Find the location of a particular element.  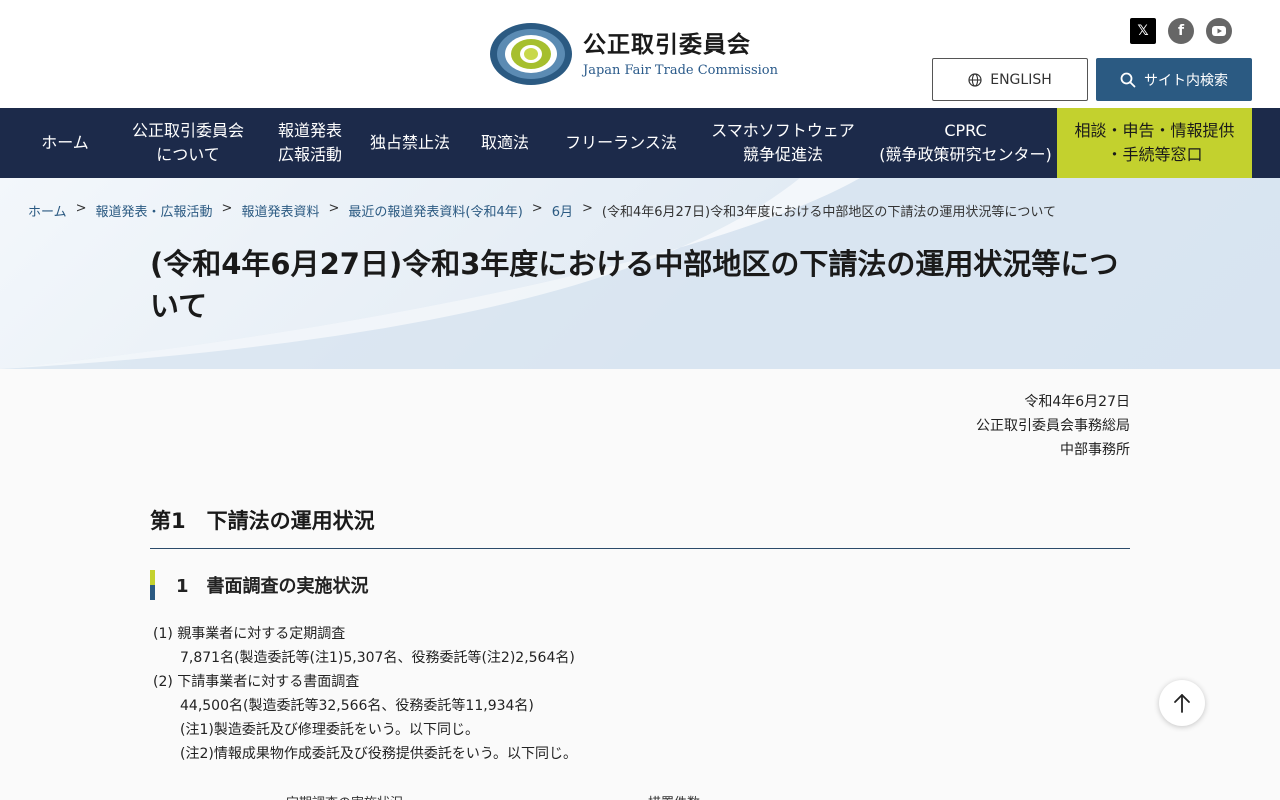

nav-label-sub: (競争政策研究センター) is located at coordinates (965, 154).